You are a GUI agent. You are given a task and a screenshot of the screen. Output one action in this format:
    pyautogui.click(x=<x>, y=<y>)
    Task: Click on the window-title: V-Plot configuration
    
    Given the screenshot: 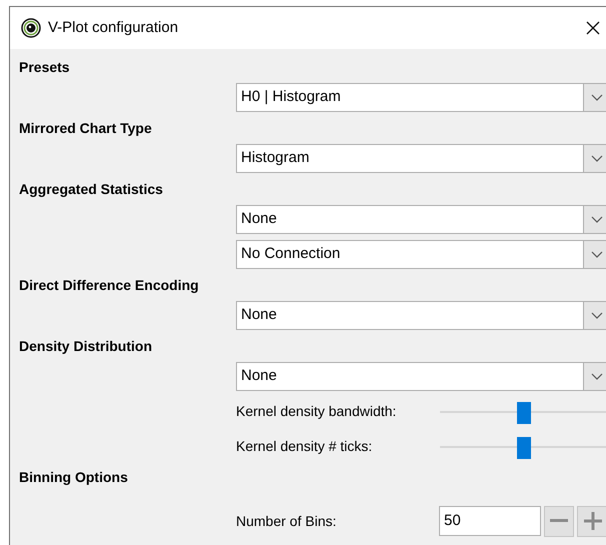 What is the action you would take?
    pyautogui.click(x=113, y=28)
    